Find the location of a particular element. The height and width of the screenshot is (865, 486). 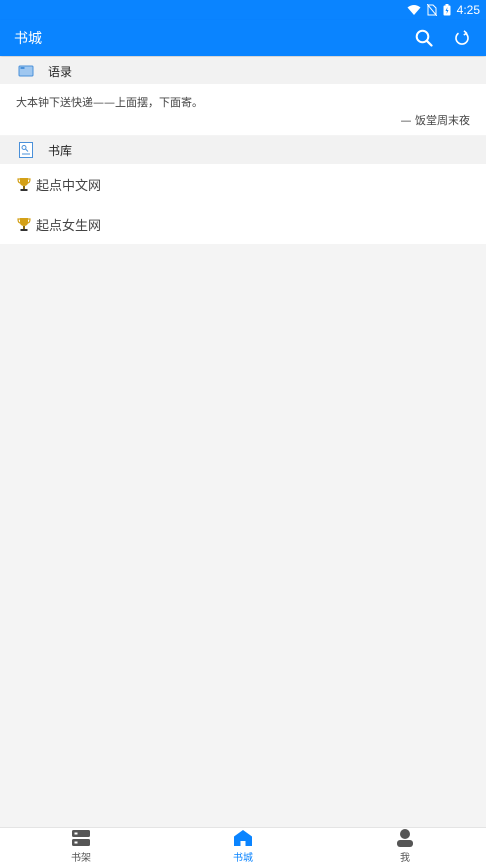

nav-item-bookstore: 书城 is located at coordinates (243, 846).